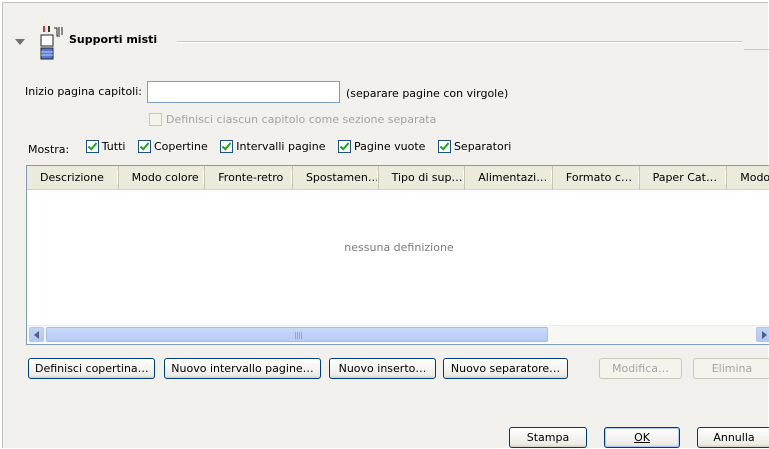 Image resolution: width=769 pixels, height=449 pixels. Describe the element at coordinates (83, 91) in the screenshot. I see `chapter-start-label: Inizio pagina capitoli:` at that location.